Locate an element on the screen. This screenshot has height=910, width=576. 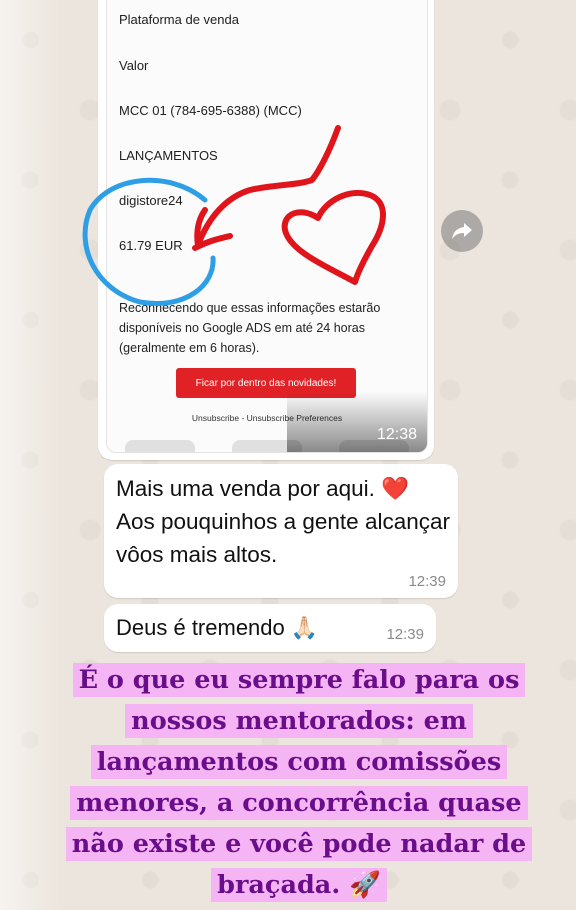
email-row-amount: 61.79 EUR is located at coordinates (151, 245).